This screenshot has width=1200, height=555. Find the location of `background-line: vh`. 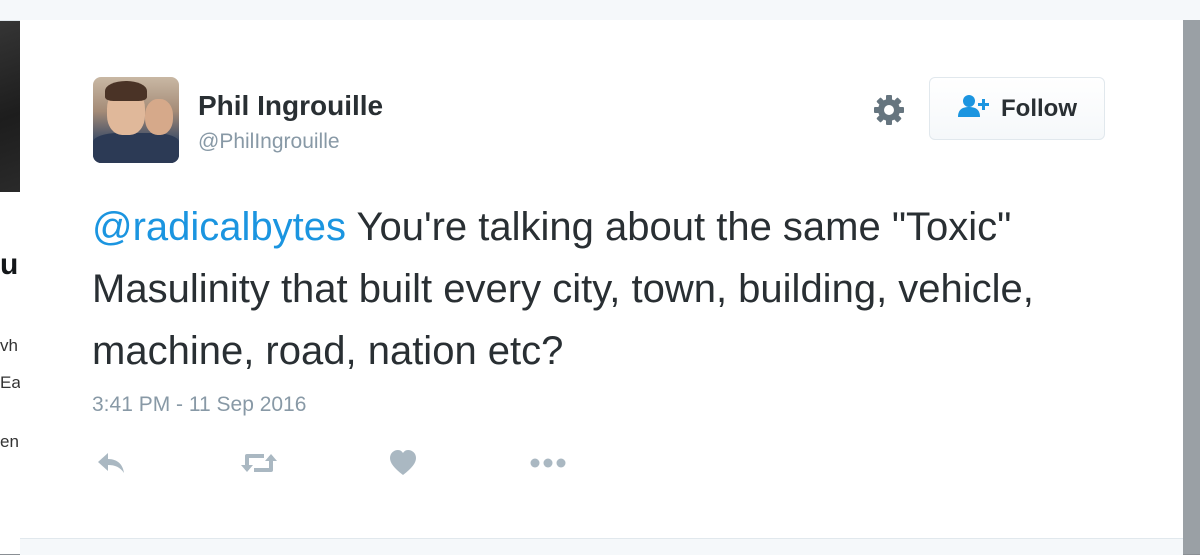

background-line: vh is located at coordinates (9, 345).